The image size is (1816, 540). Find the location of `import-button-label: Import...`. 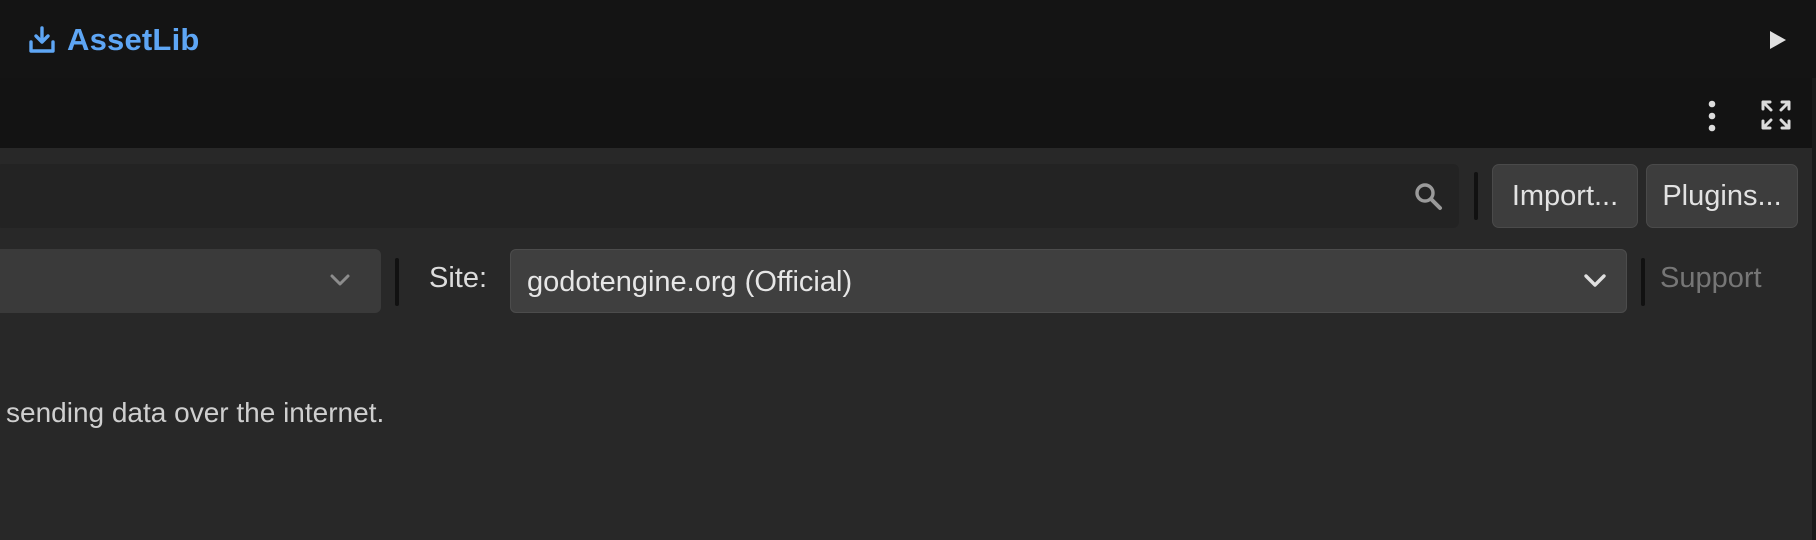

import-button-label: Import... is located at coordinates (1565, 195).